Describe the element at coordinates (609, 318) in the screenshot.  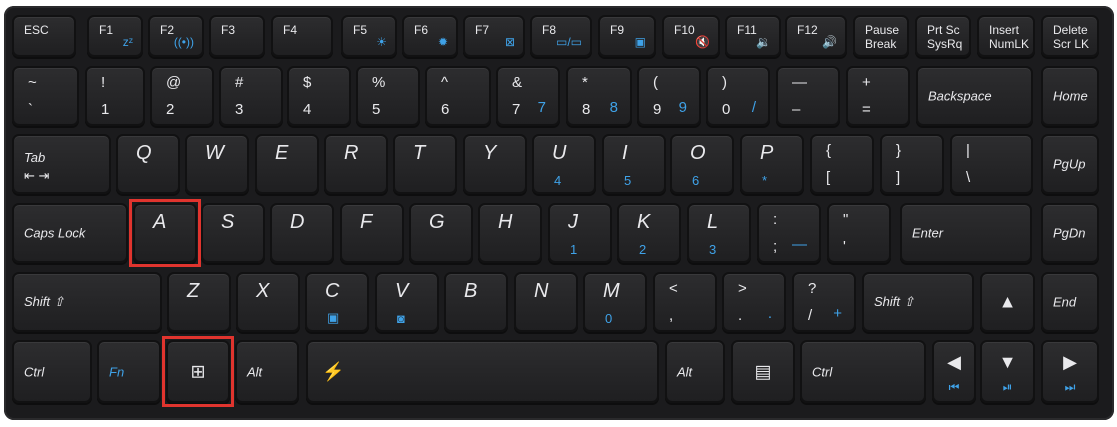
I see `key-legend: 0` at that location.